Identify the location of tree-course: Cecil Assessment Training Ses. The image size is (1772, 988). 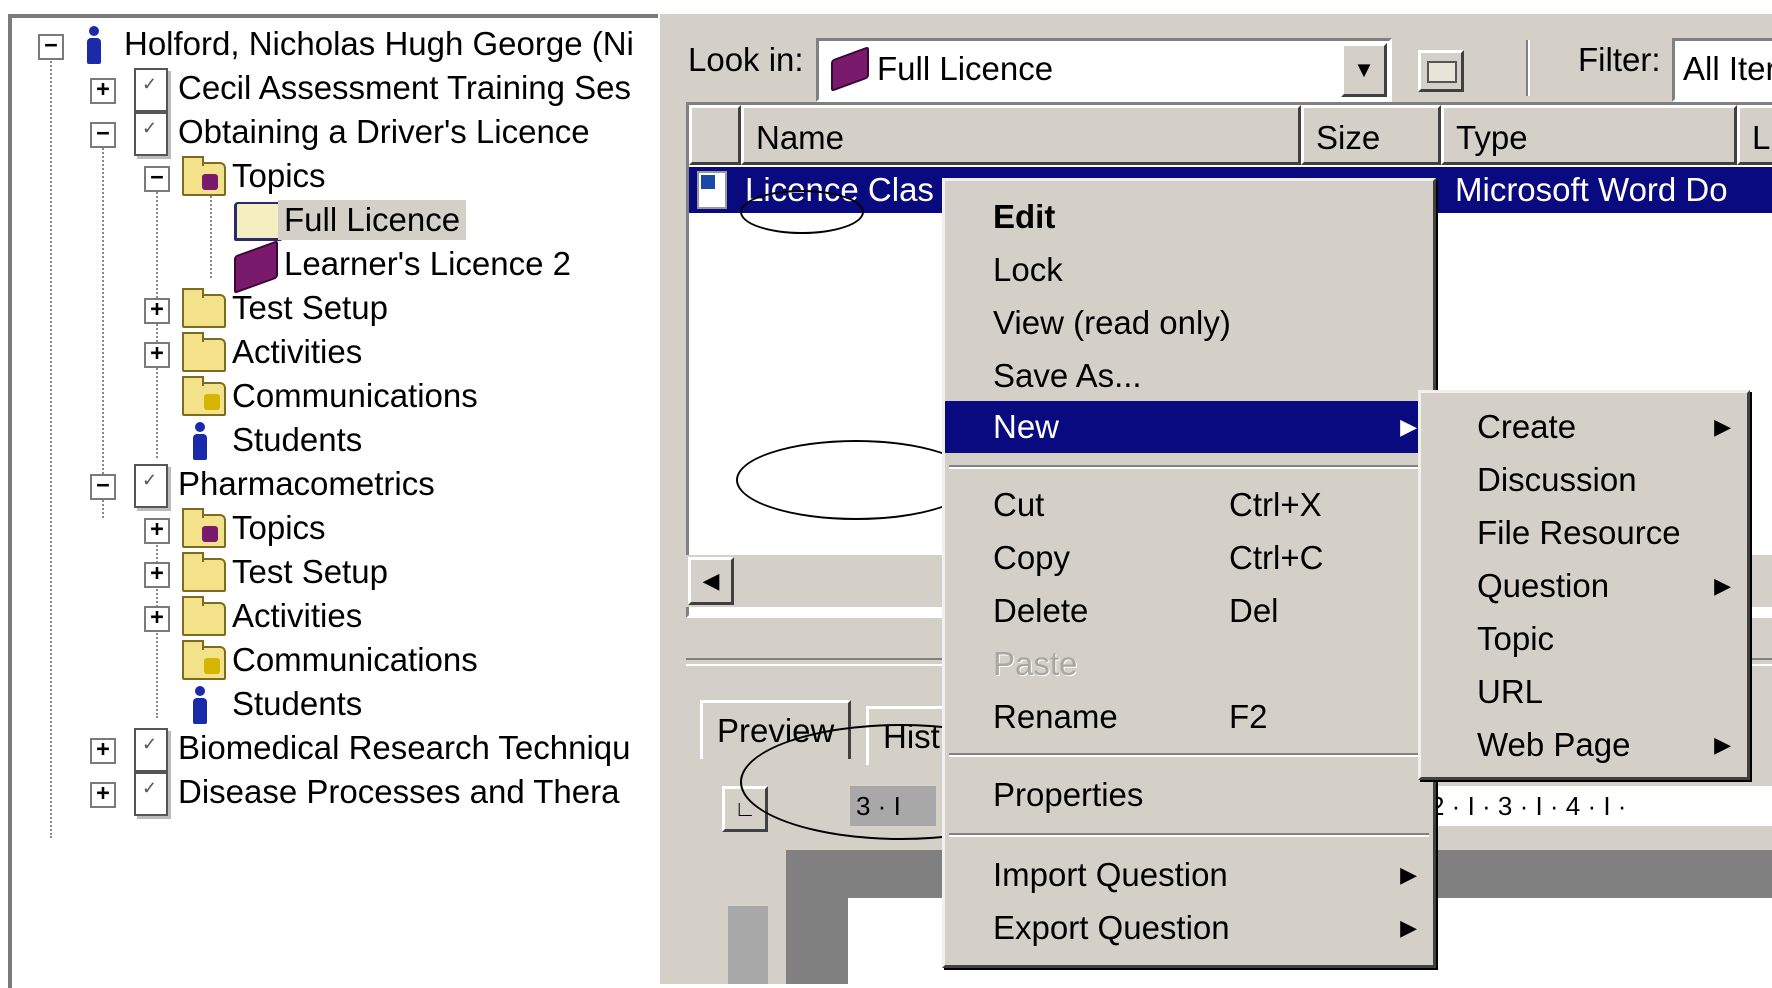
(404, 88).